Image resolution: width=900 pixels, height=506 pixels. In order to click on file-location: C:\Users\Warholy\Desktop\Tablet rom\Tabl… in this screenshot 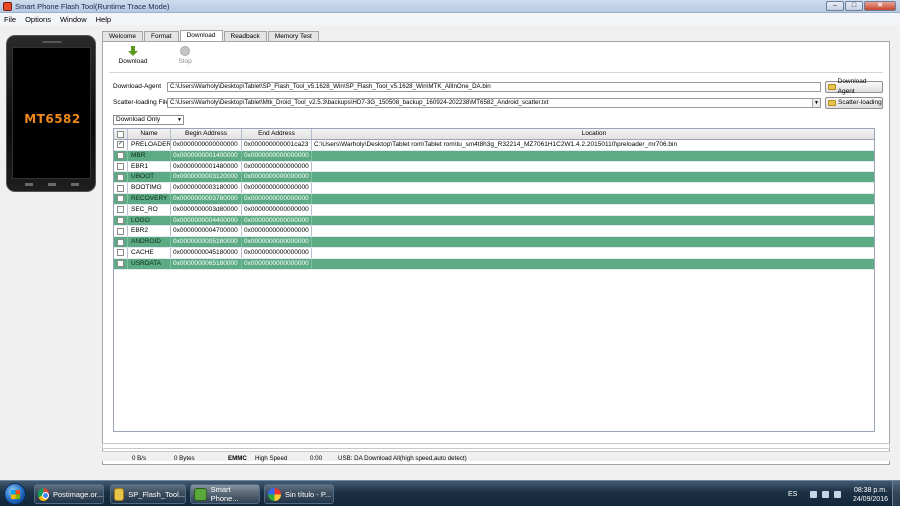, I will do `click(593, 145)`.